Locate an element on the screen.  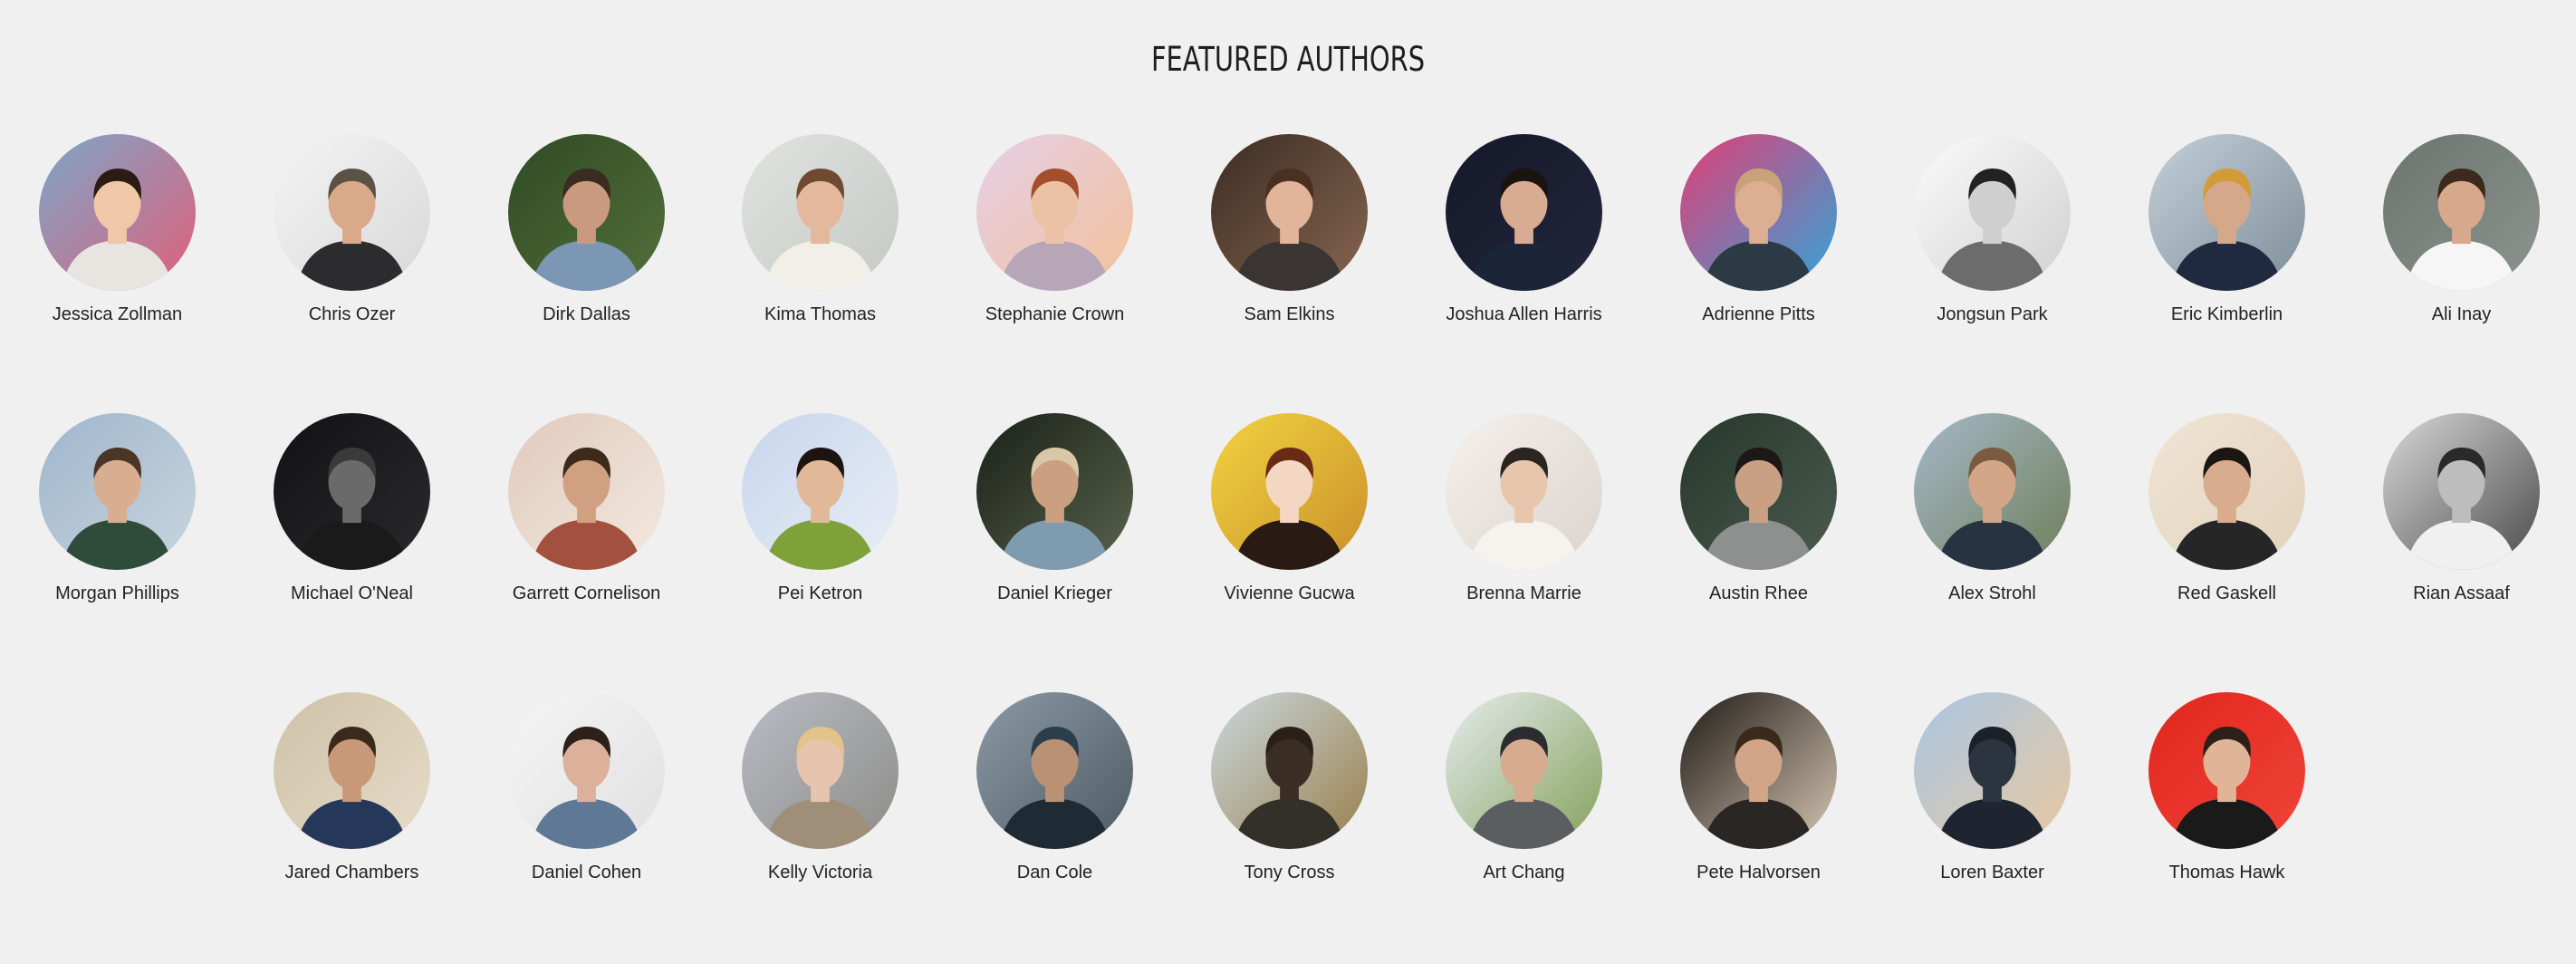
author-card: Red Gaskell is located at coordinates (2227, 549).